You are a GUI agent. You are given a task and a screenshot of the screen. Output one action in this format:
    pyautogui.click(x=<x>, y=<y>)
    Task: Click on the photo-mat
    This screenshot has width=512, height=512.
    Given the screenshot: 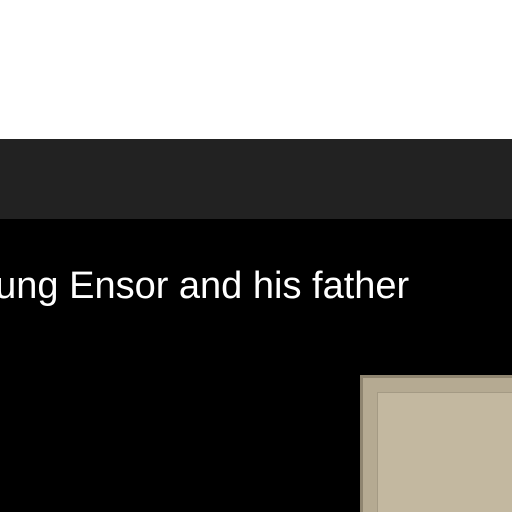 What is the action you would take?
    pyautogui.click(x=444, y=452)
    